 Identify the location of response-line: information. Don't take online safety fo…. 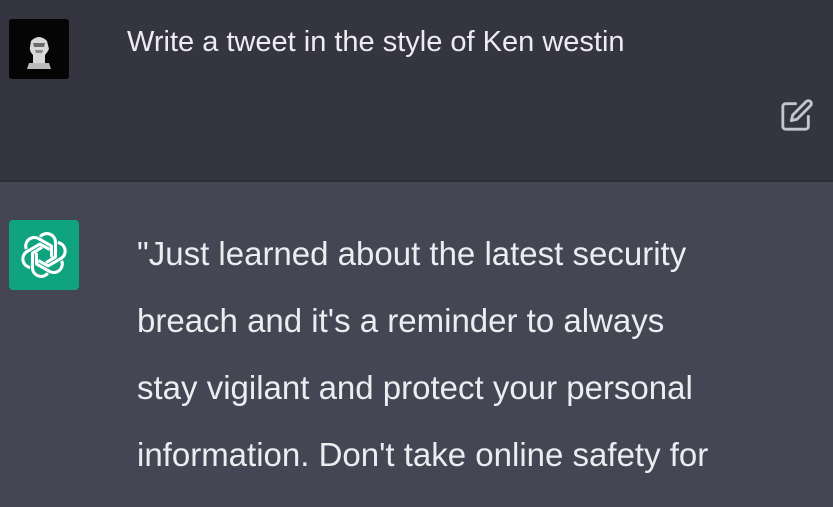
(423, 454).